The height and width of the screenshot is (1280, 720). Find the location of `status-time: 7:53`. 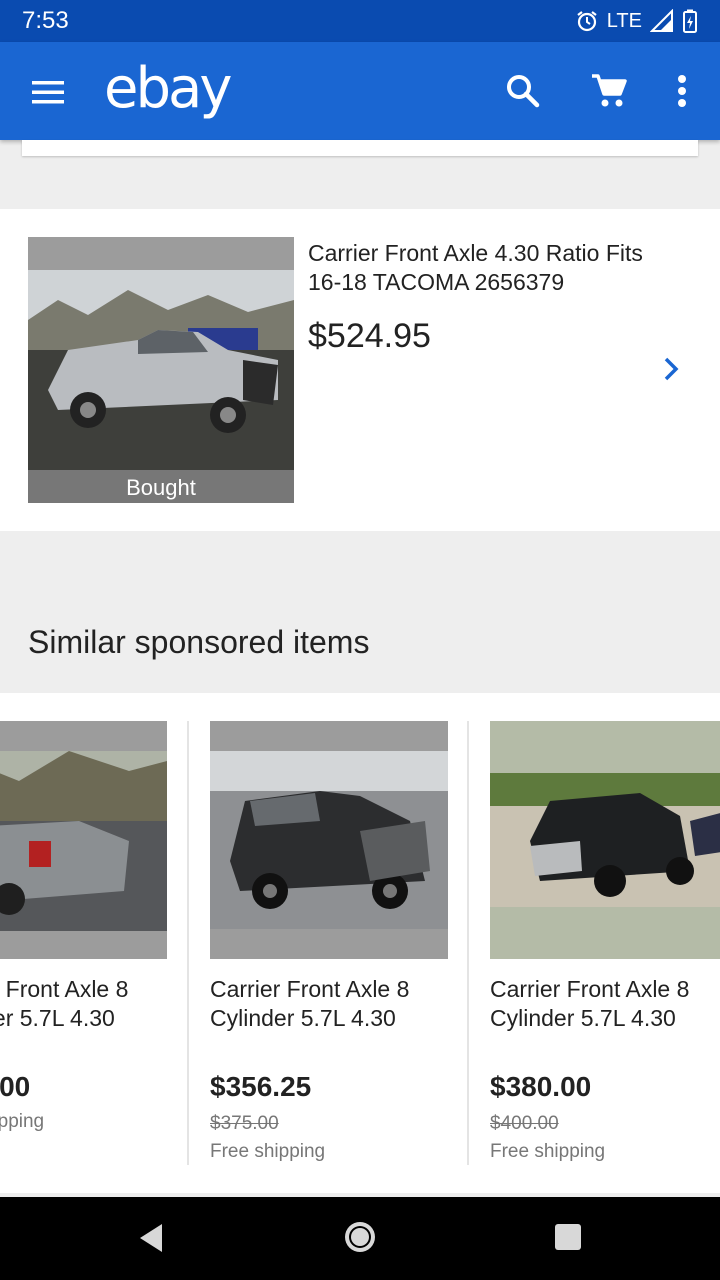

status-time: 7:53 is located at coordinates (45, 20).